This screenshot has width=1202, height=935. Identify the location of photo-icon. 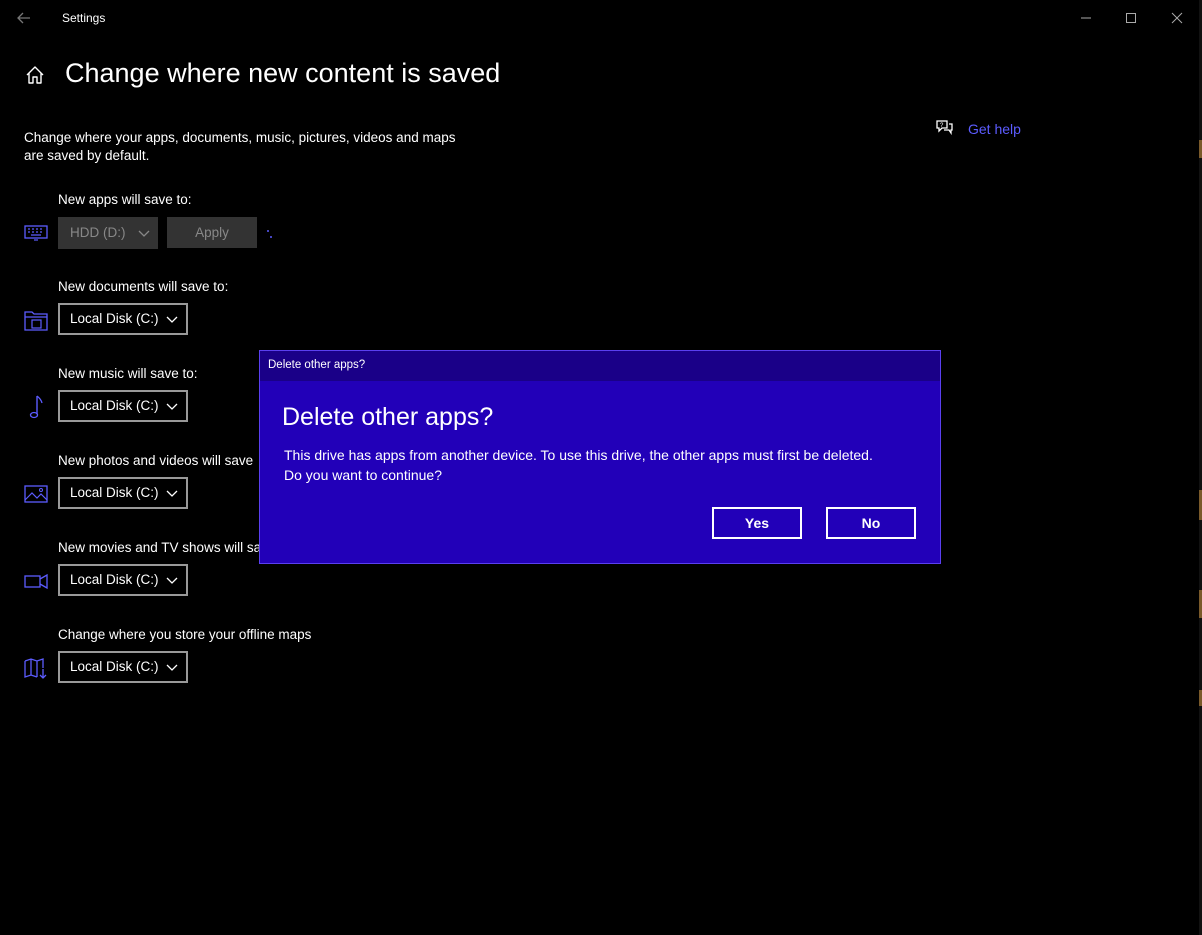
(36, 494).